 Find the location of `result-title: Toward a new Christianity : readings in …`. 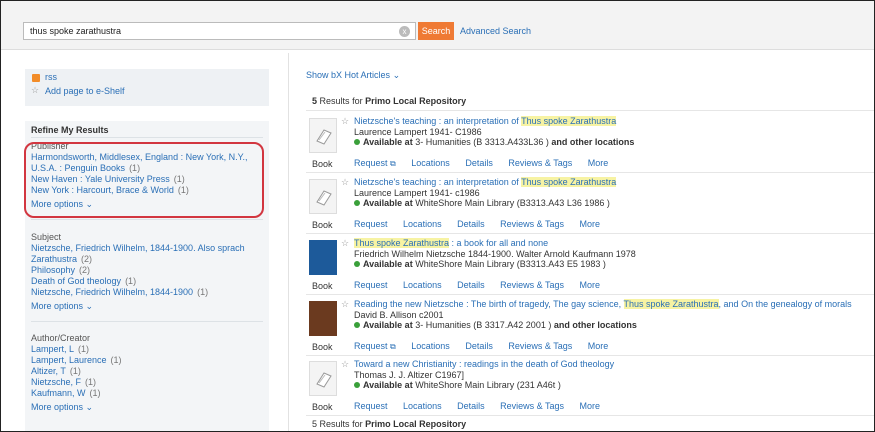

result-title: Toward a new Christianity : readings in … is located at coordinates (484, 364).